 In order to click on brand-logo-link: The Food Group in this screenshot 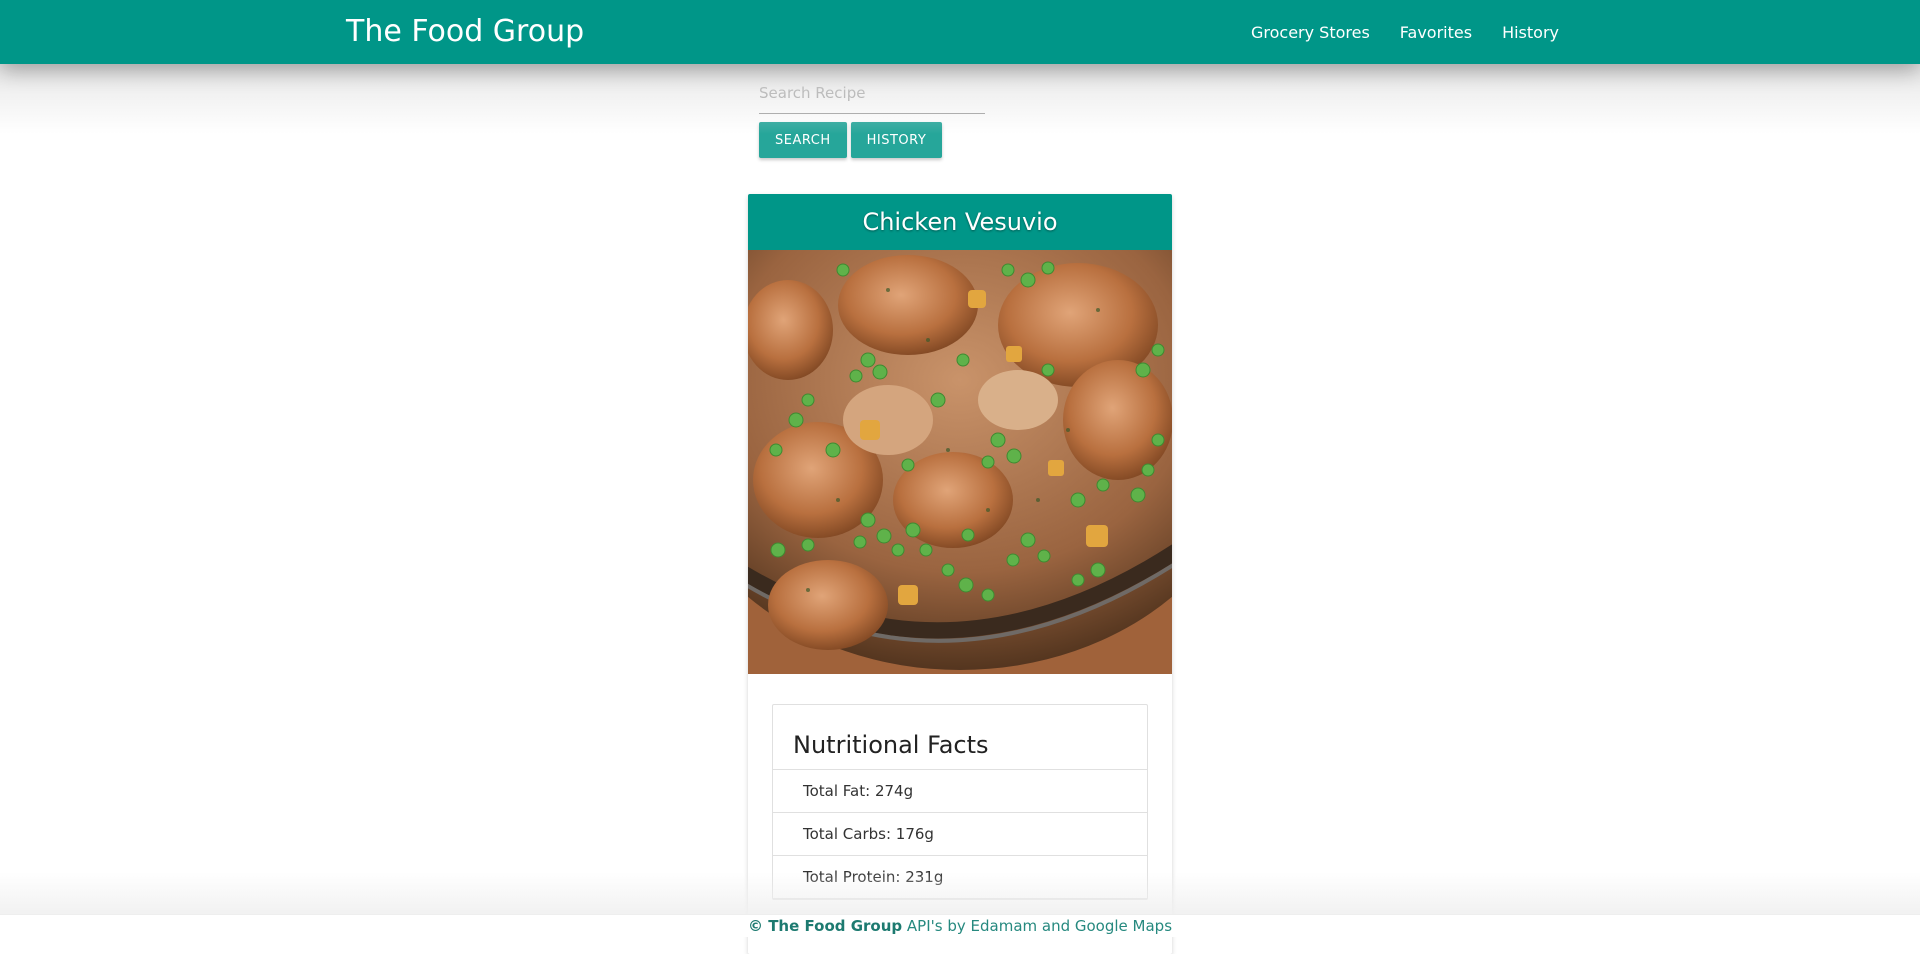, I will do `click(465, 32)`.